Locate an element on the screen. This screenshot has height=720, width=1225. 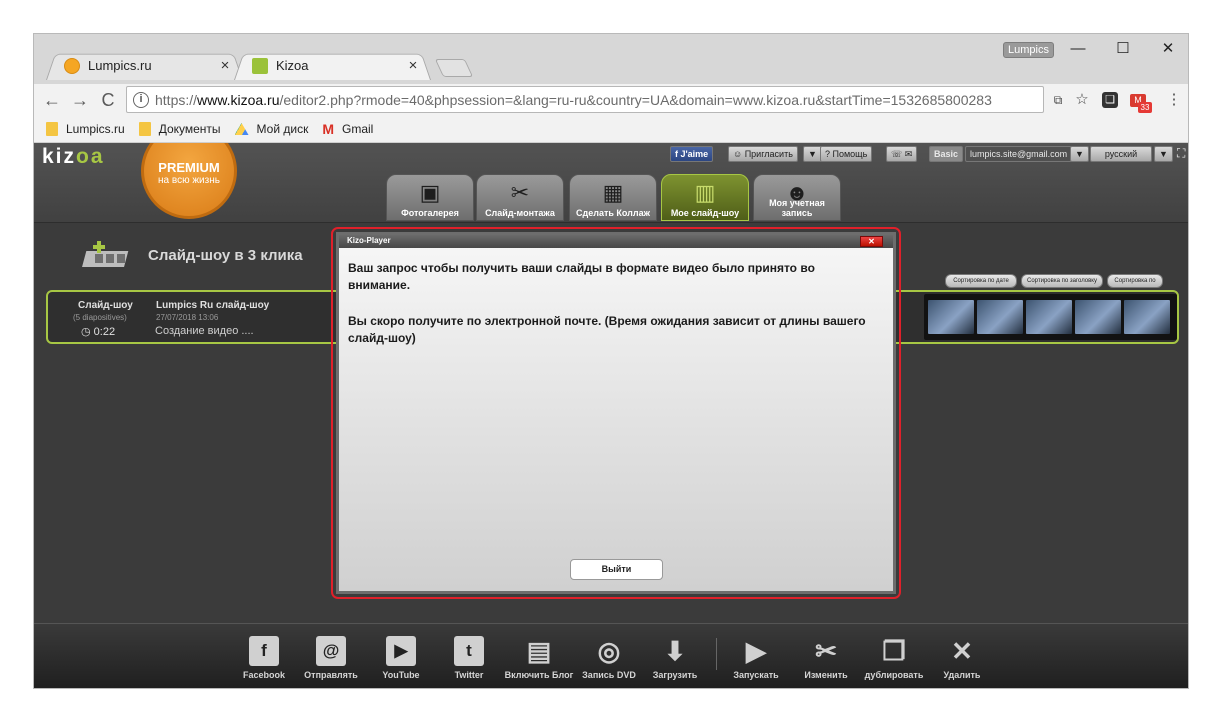
maximize-icon: ☐ is located at coordinates (1123, 49).